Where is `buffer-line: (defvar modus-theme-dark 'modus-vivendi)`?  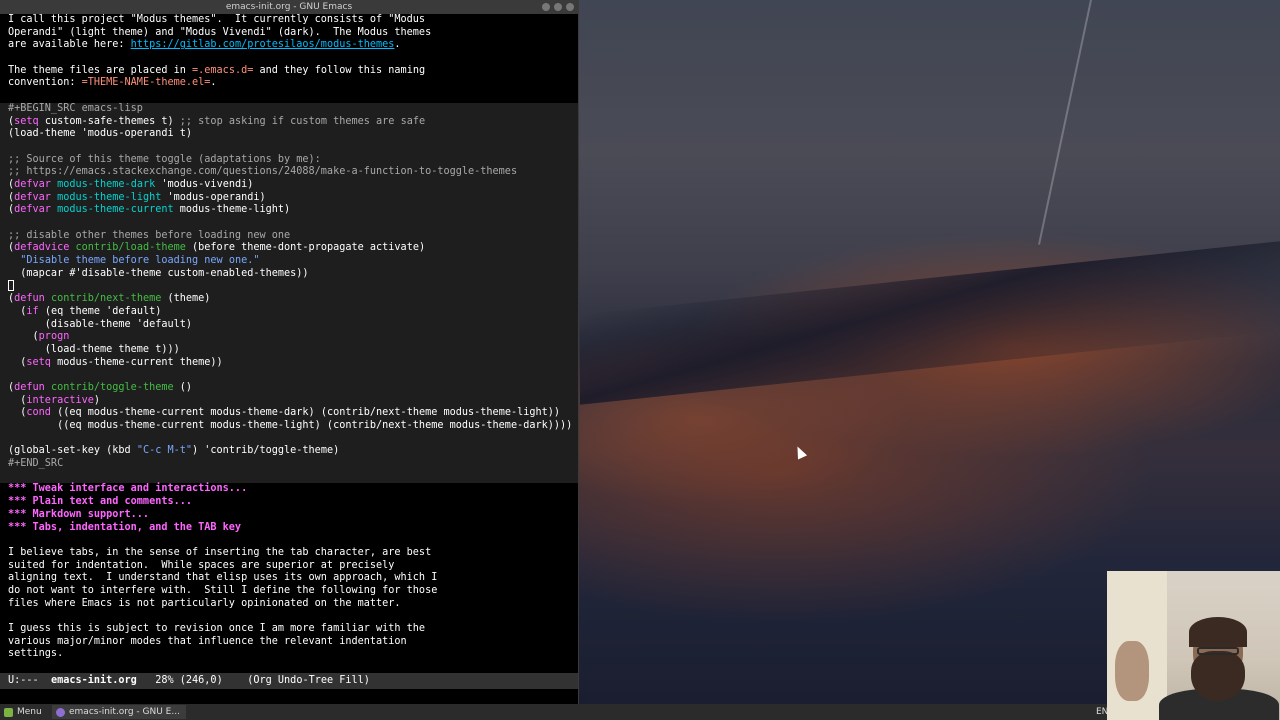
buffer-line: (defvar modus-theme-dark 'modus-vivendi) is located at coordinates (289, 185).